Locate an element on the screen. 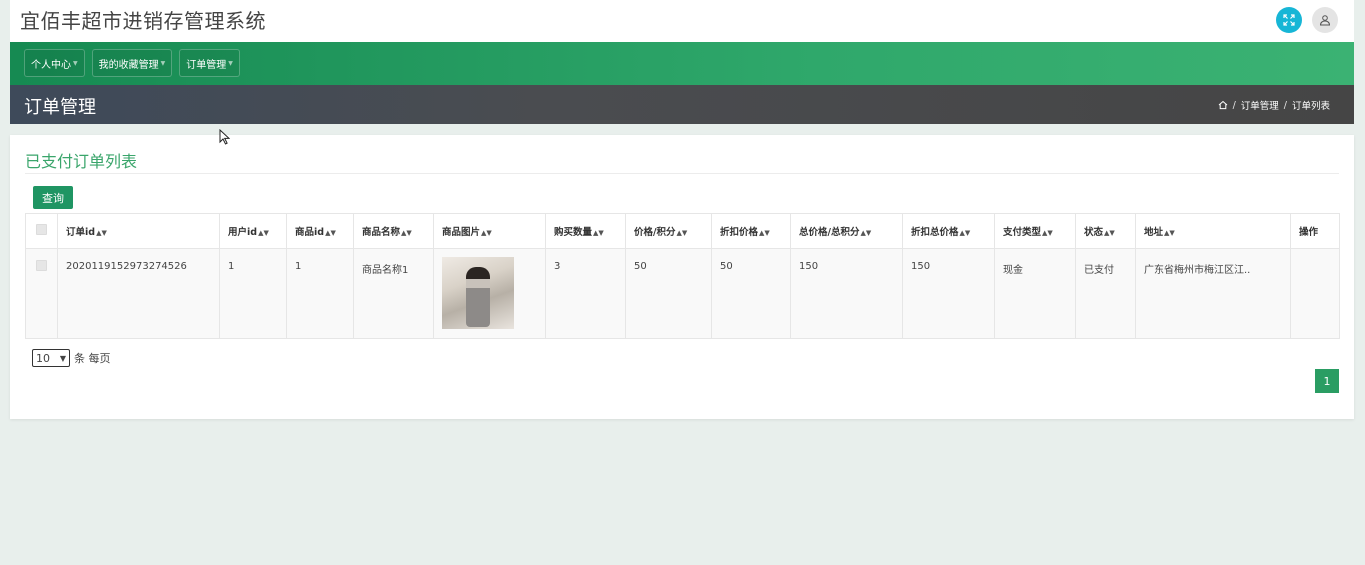 The image size is (1365, 565). select-all-checkbox is located at coordinates (41, 229).